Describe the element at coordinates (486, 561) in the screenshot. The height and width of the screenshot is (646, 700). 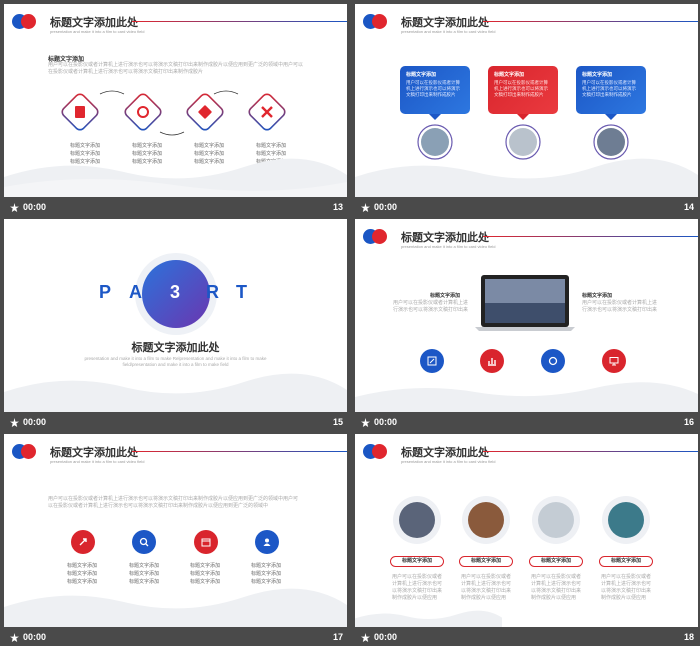
I see `tag-pill-2: 标题文字添加` at that location.